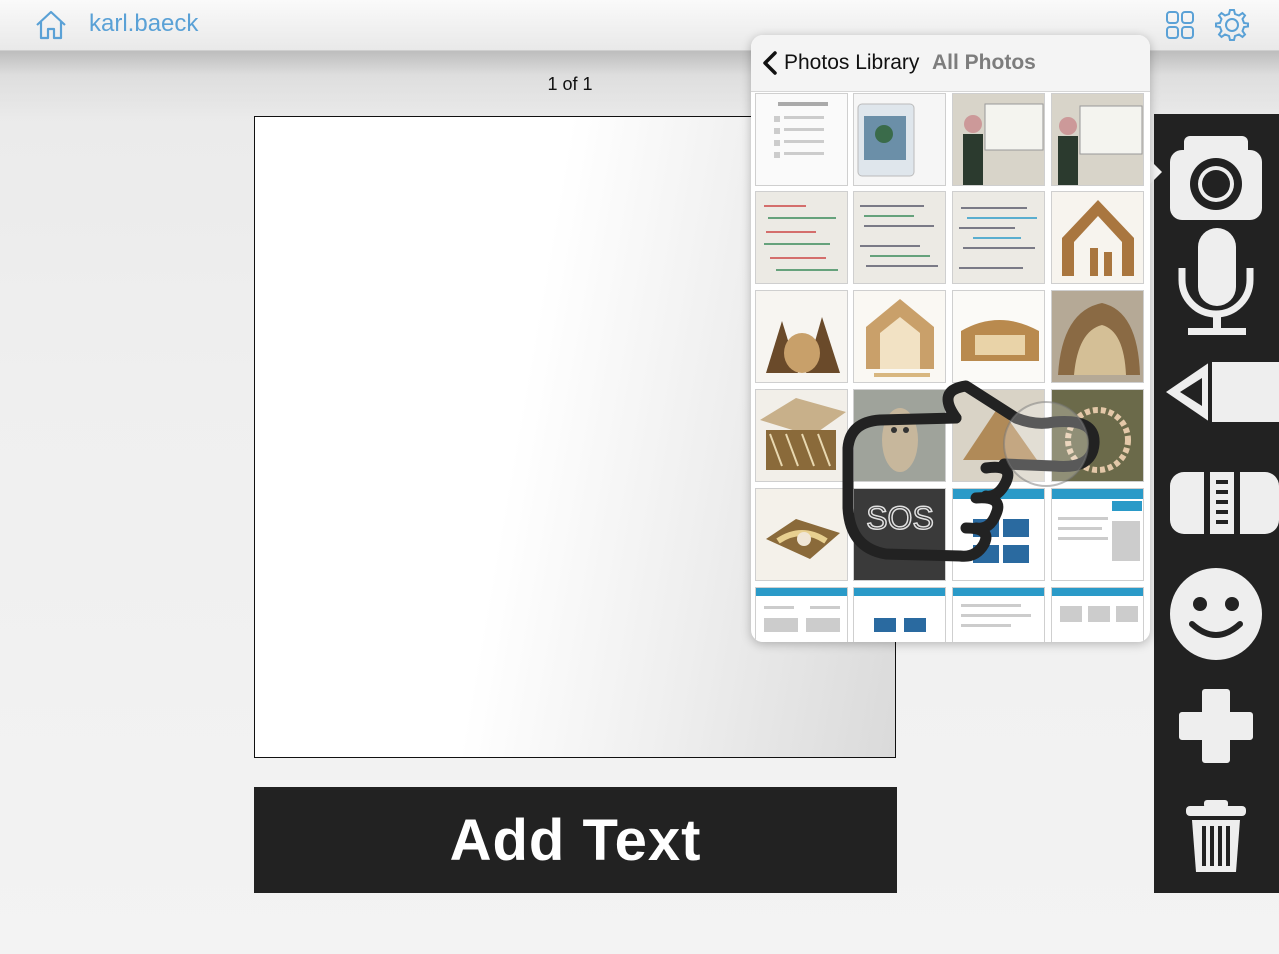 The height and width of the screenshot is (954, 1279). I want to click on pencil-button, so click(1216, 398).